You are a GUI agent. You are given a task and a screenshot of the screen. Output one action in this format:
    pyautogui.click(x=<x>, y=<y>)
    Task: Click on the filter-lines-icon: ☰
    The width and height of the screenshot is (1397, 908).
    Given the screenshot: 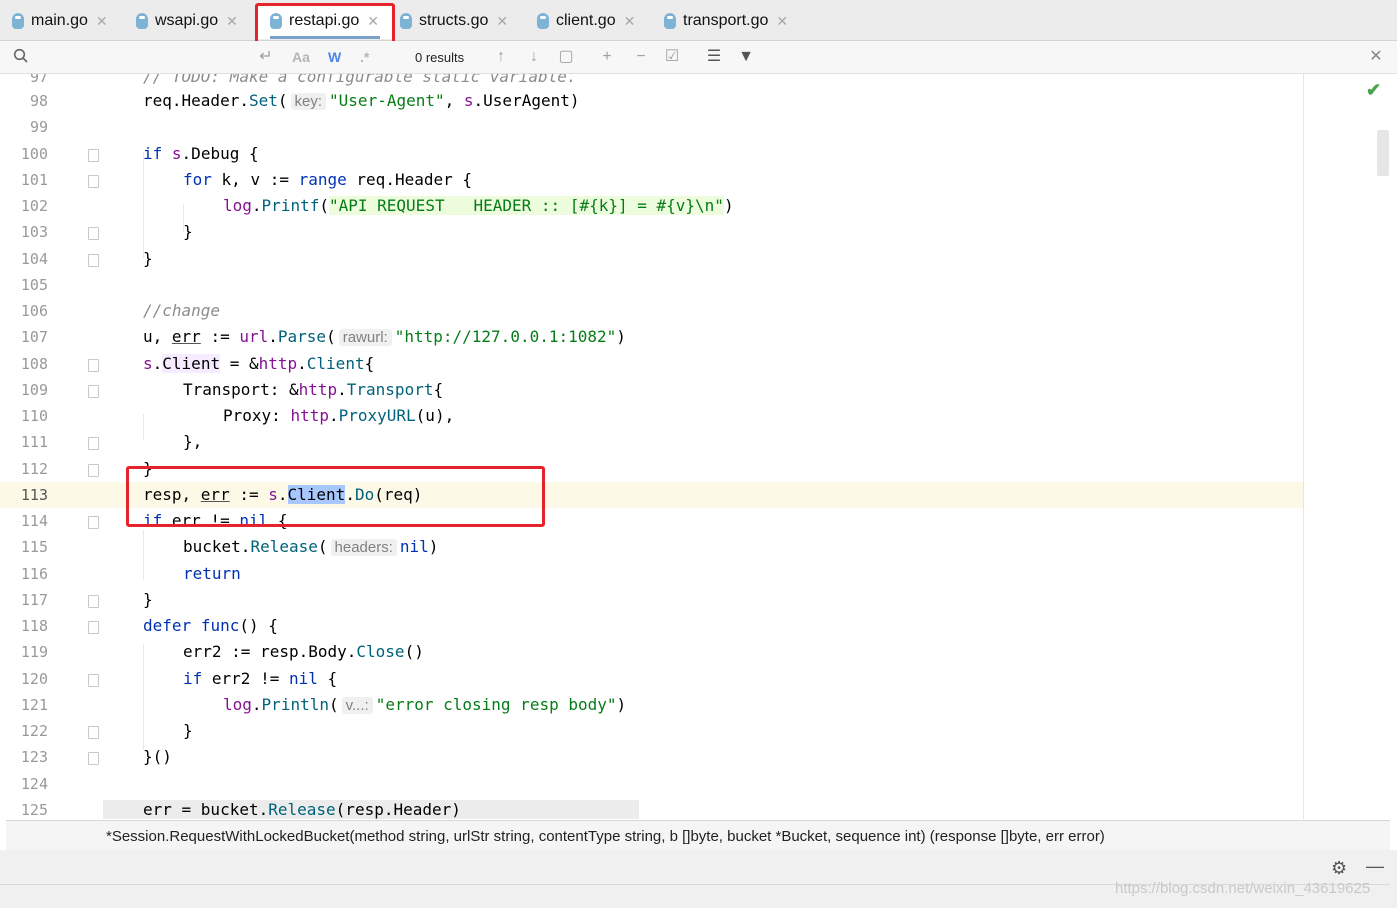 What is the action you would take?
    pyautogui.click(x=714, y=57)
    